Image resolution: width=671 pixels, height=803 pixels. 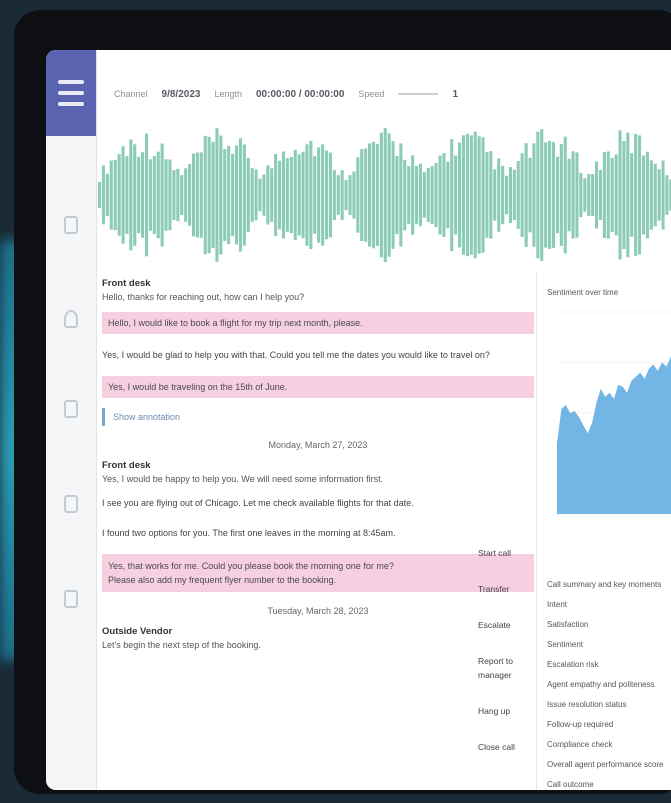 What do you see at coordinates (609, 744) in the screenshot?
I see `insight-list-item: Compliance check` at bounding box center [609, 744].